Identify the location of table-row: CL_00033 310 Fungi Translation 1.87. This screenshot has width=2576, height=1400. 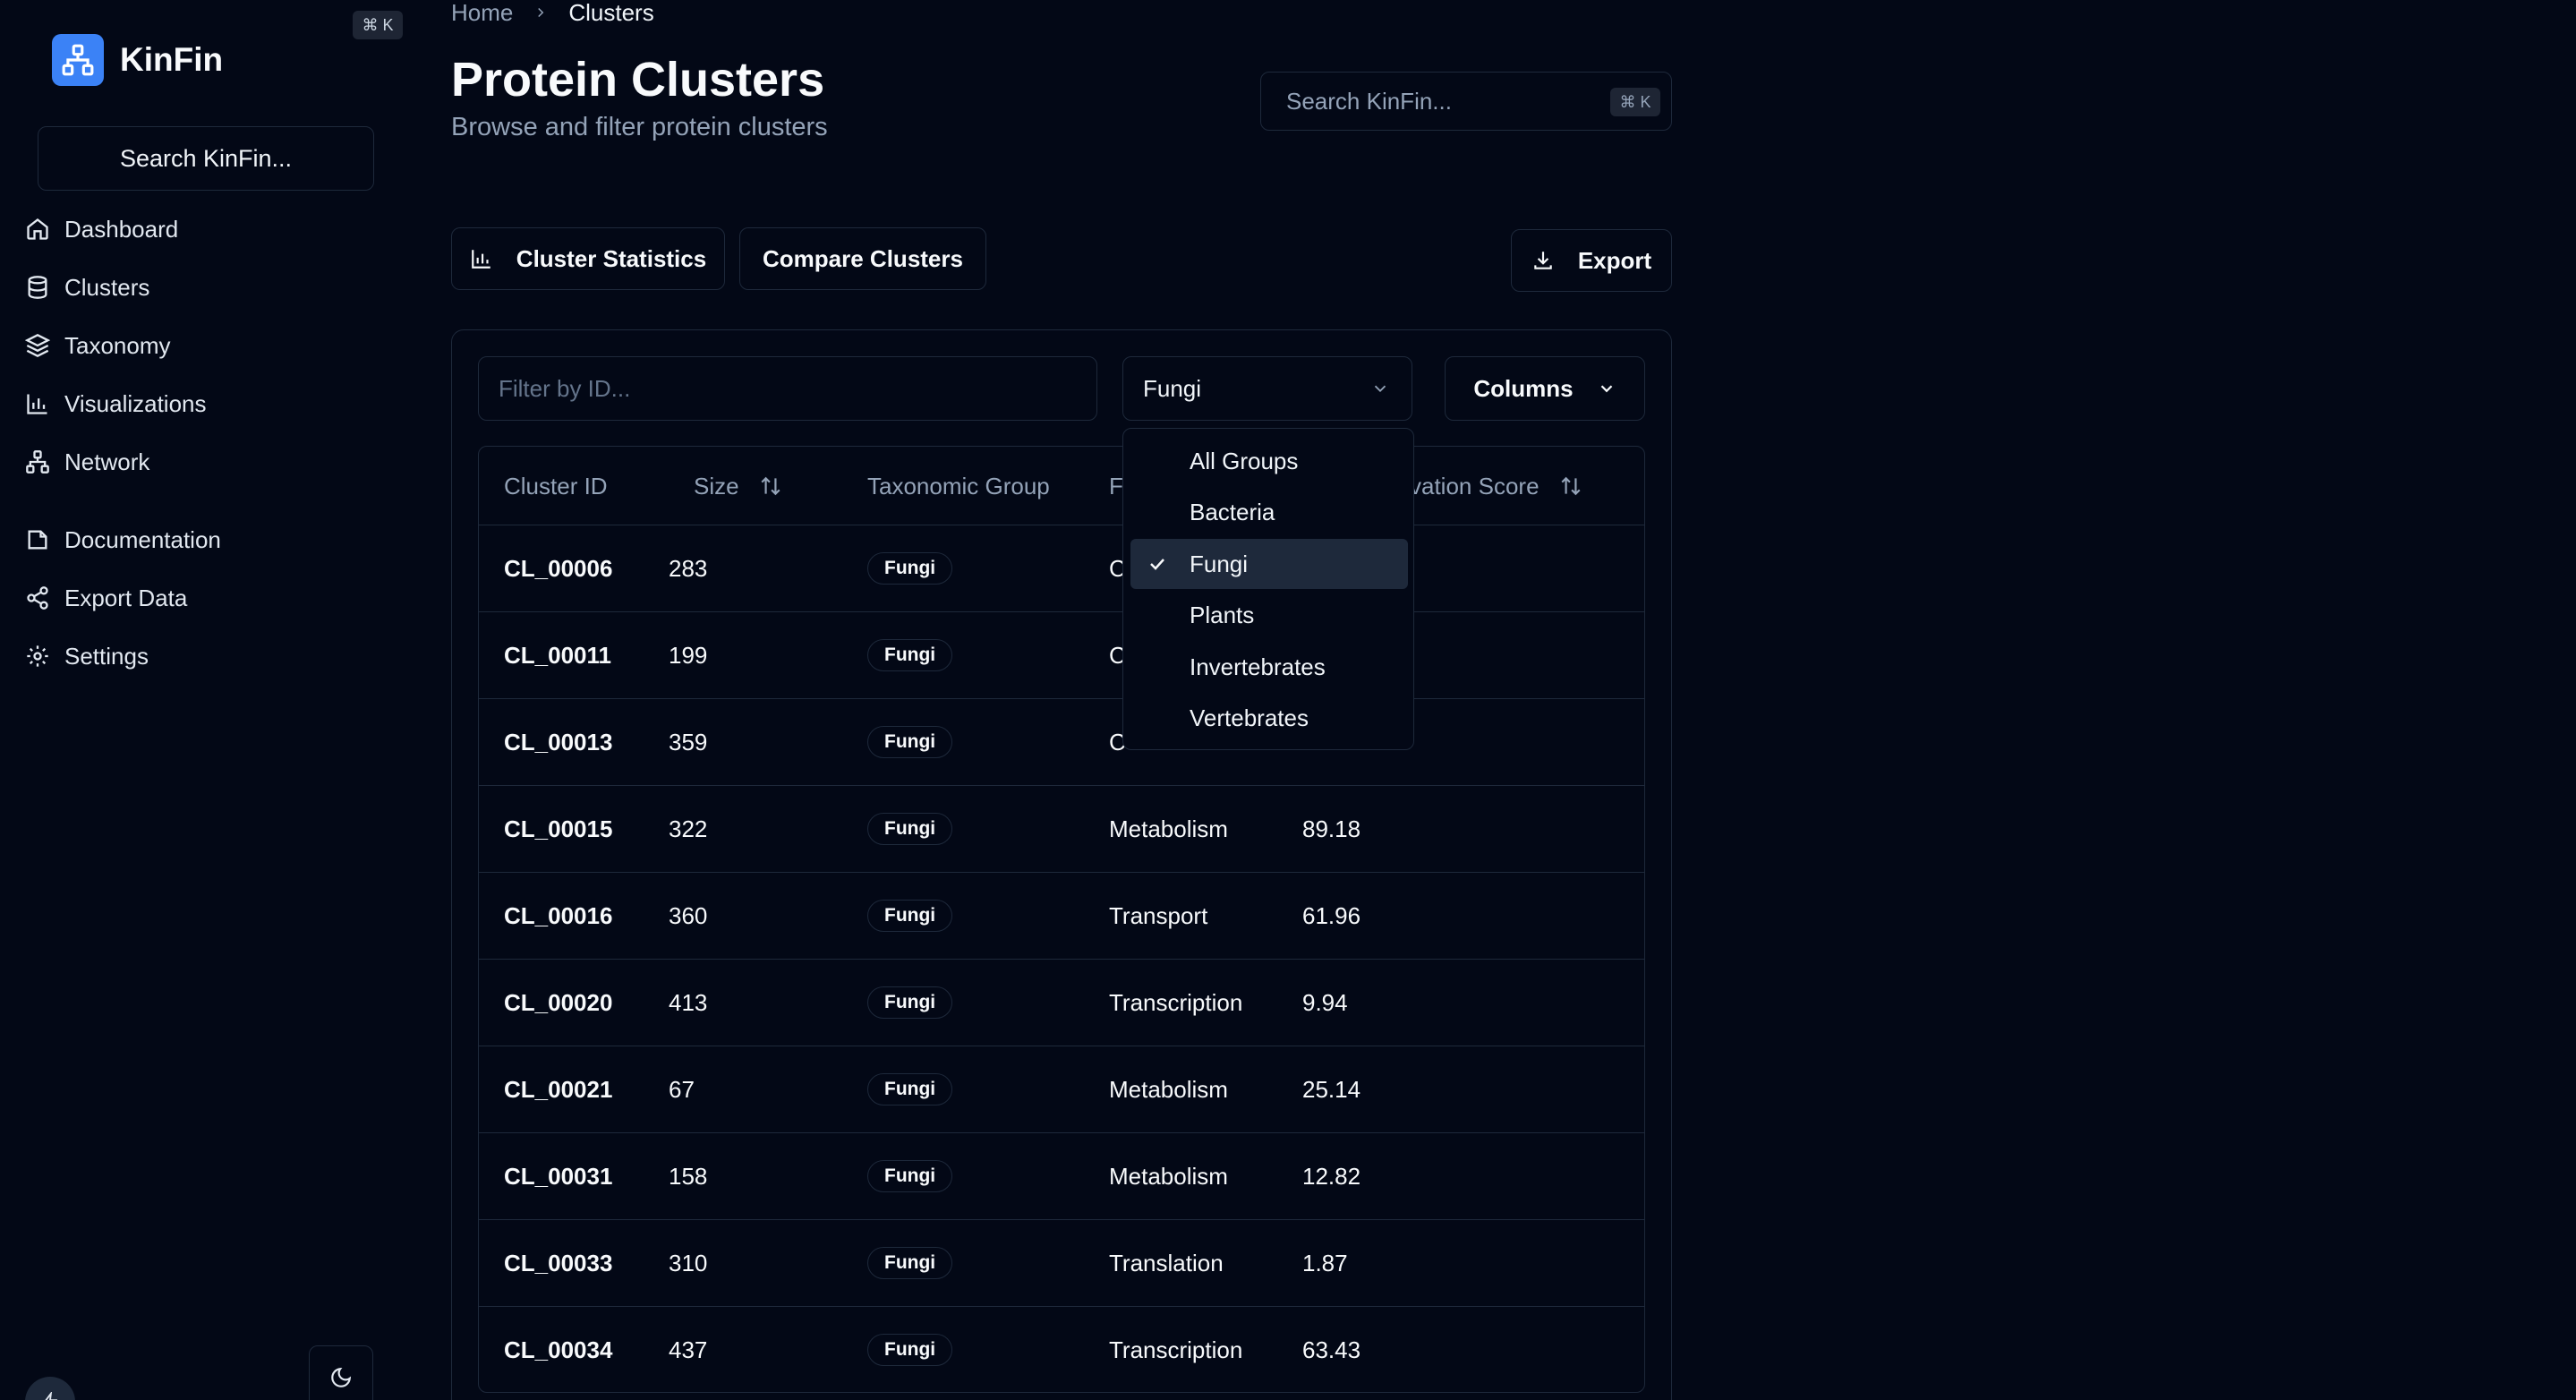
(1061, 1263).